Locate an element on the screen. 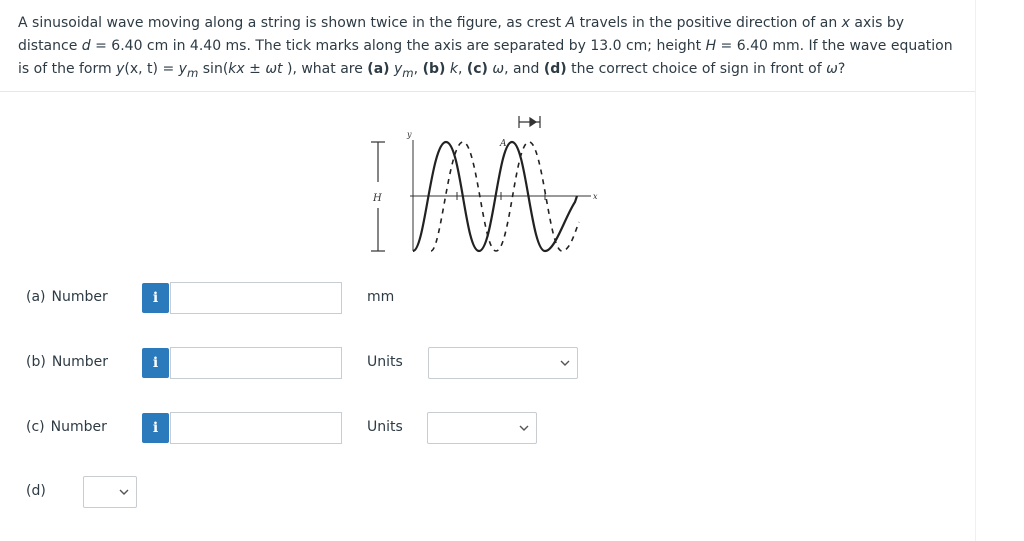 This screenshot has width=1024, height=541. displacement-marker is located at coordinates (529, 122).